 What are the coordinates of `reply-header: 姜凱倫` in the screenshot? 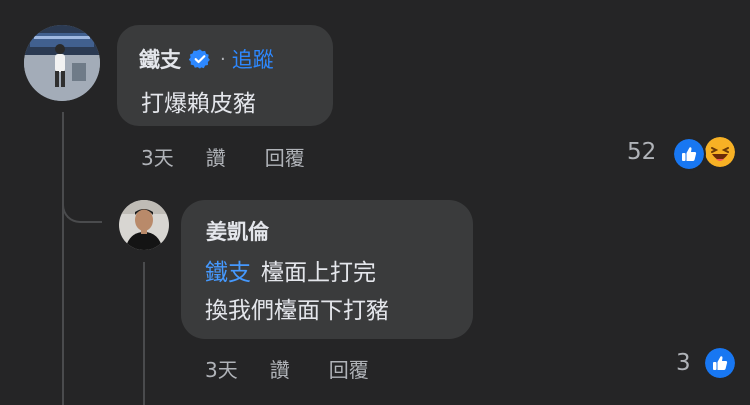 It's located at (237, 231).